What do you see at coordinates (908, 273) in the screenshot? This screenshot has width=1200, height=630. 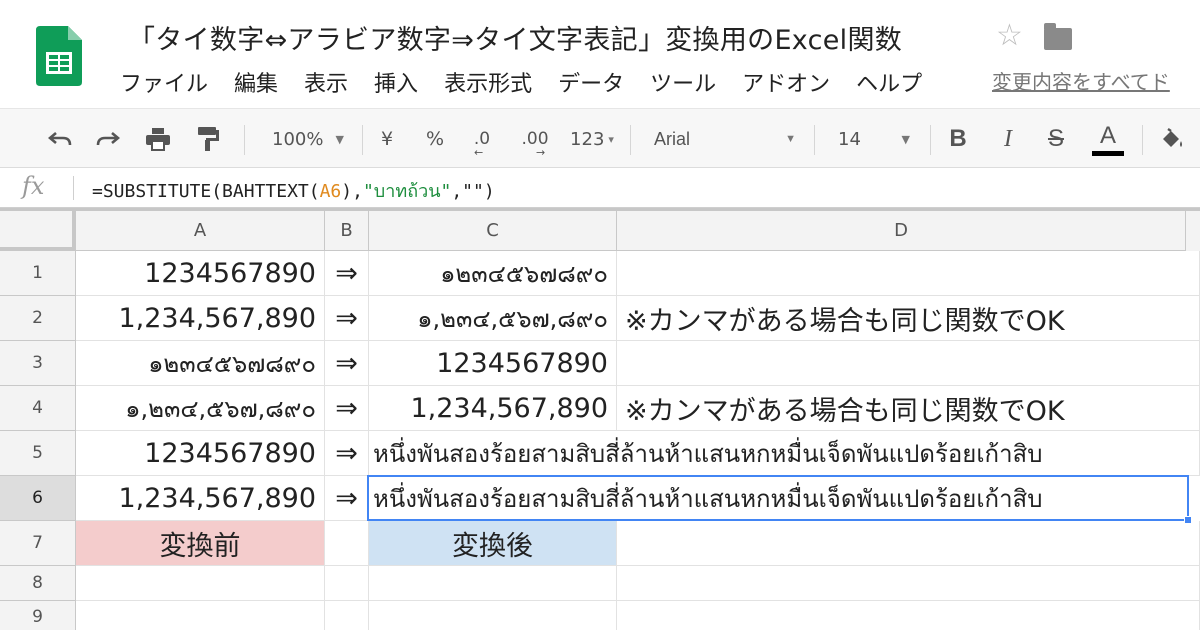 I see `cell-d1` at bounding box center [908, 273].